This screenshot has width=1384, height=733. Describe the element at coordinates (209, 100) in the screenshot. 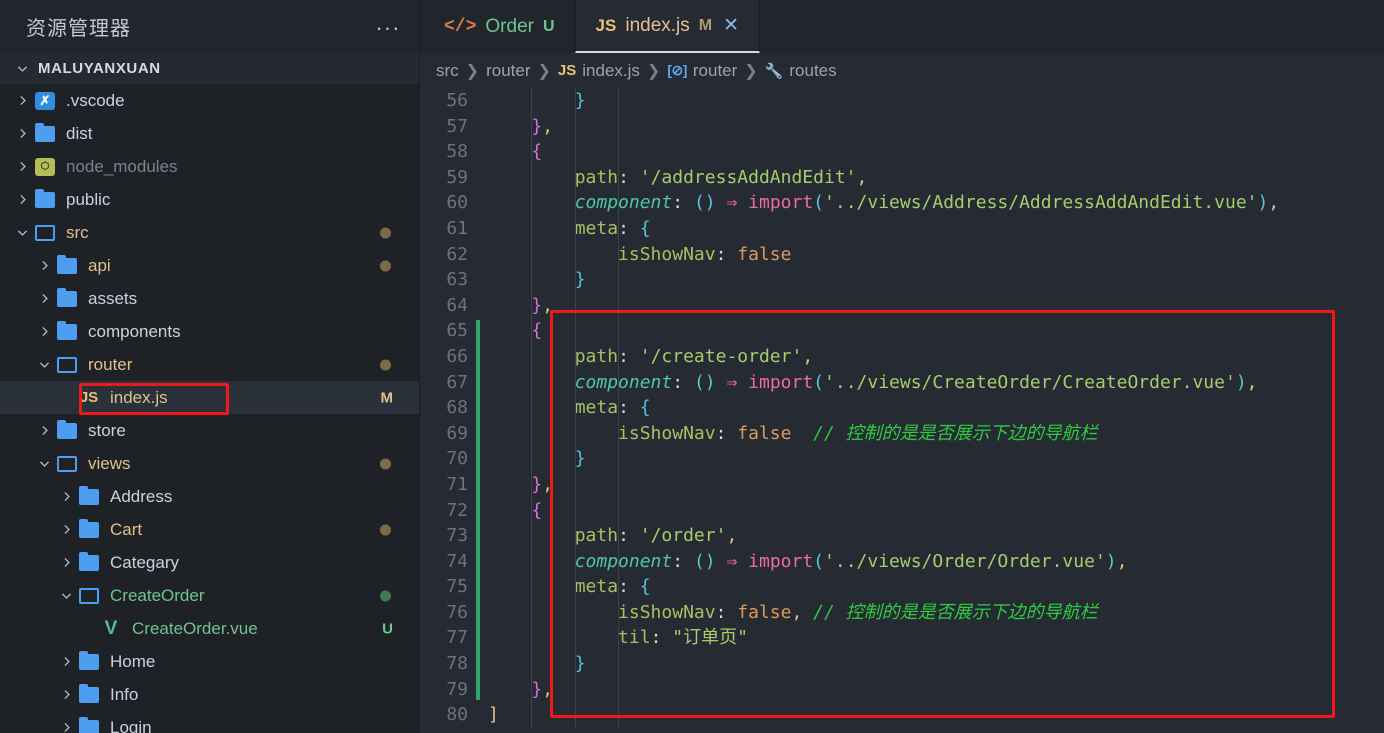

I see `tree-item--vscode: ✗ .vscode` at that location.